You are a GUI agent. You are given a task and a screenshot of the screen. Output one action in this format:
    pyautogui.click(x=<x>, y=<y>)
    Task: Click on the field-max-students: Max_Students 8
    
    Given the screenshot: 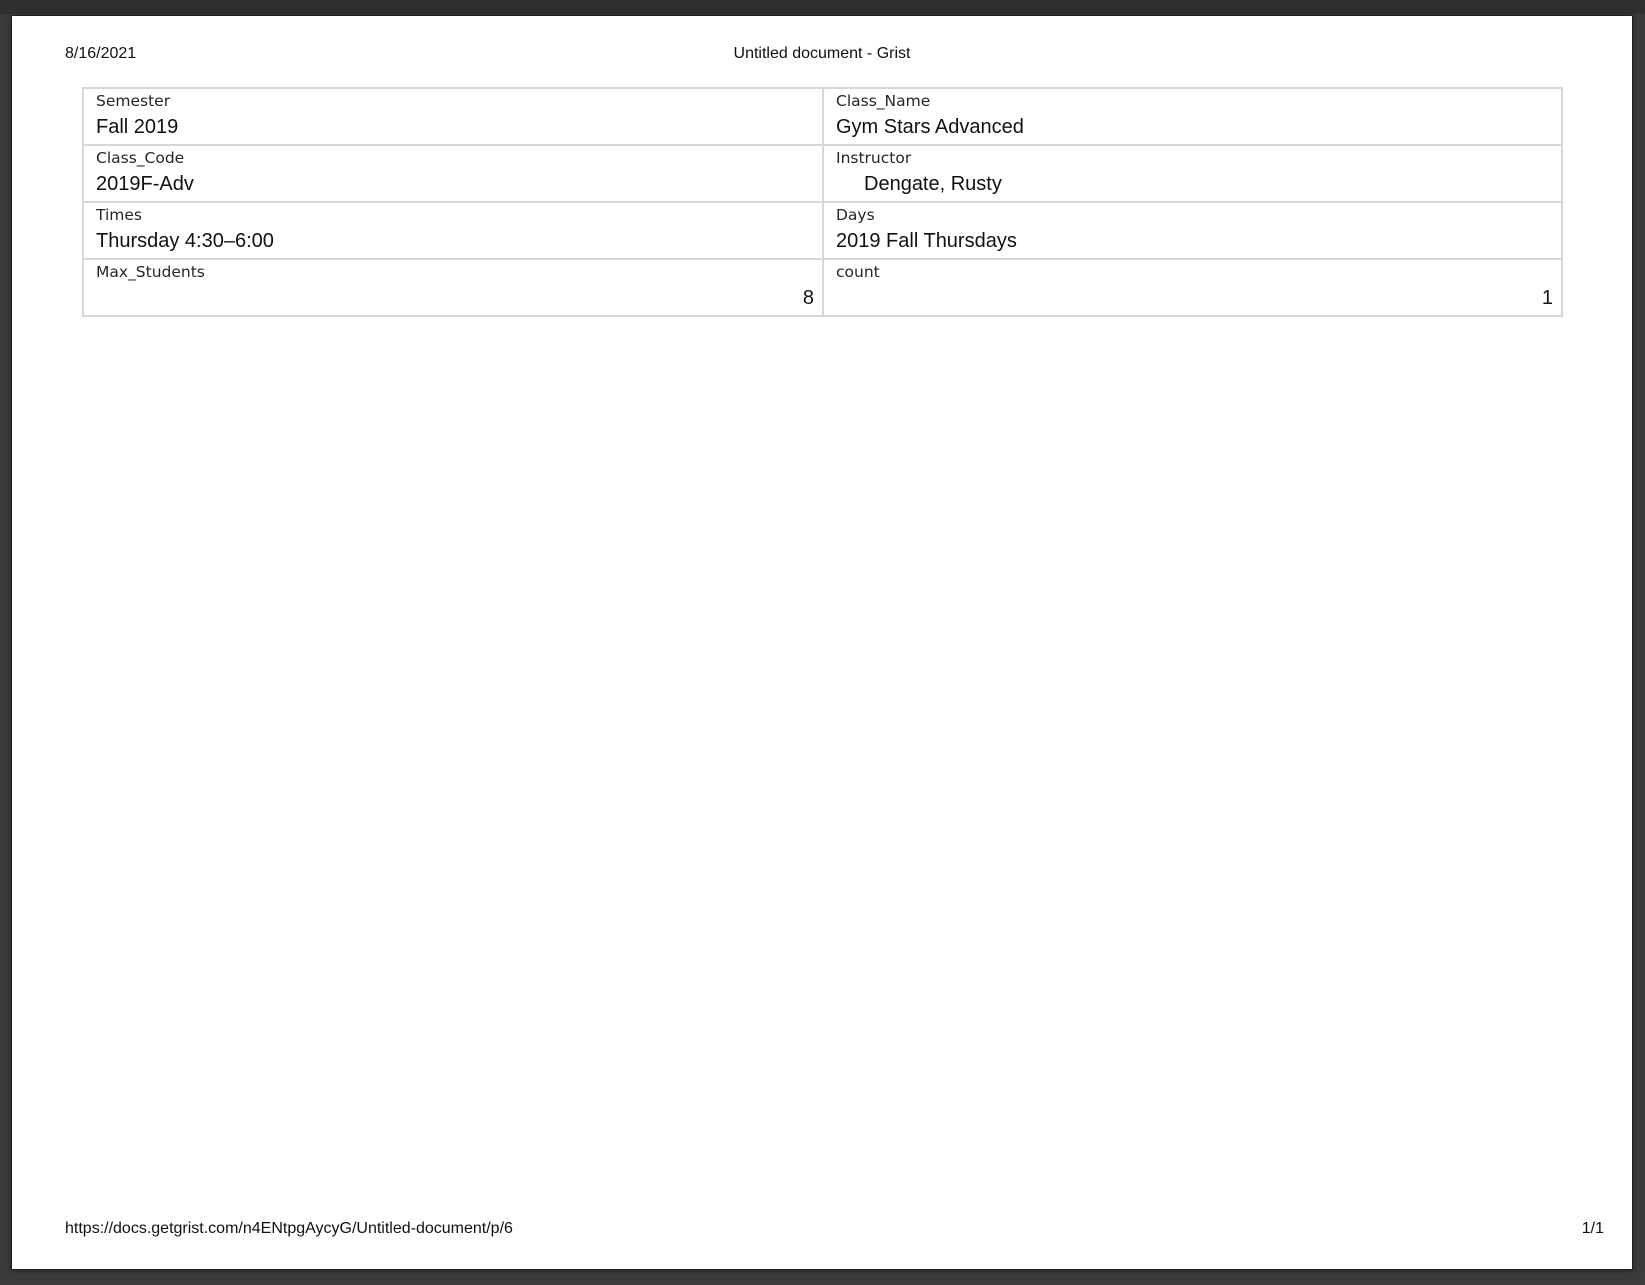 What is the action you would take?
    pyautogui.click(x=454, y=287)
    